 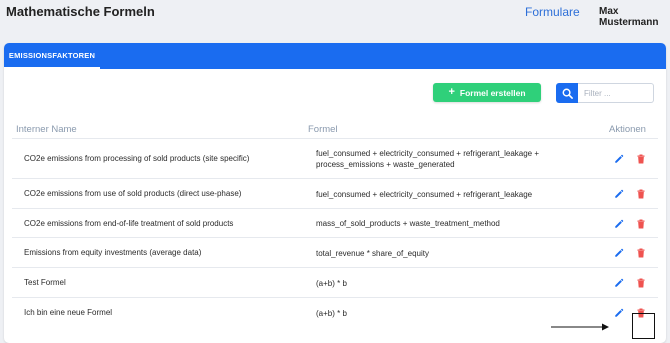 I want to click on formula-name: Ich bin eine neue Formel, so click(x=68, y=312).